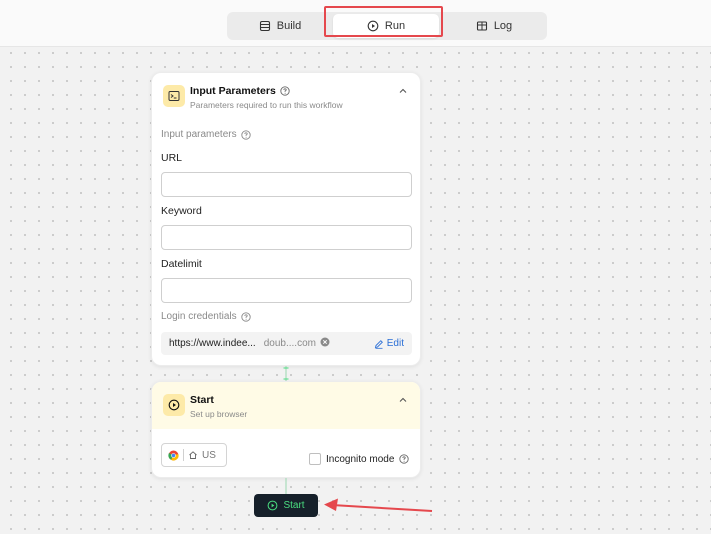 Image resolution: width=711 pixels, height=534 pixels. Describe the element at coordinates (174, 96) in the screenshot. I see `terminal-icon` at that location.